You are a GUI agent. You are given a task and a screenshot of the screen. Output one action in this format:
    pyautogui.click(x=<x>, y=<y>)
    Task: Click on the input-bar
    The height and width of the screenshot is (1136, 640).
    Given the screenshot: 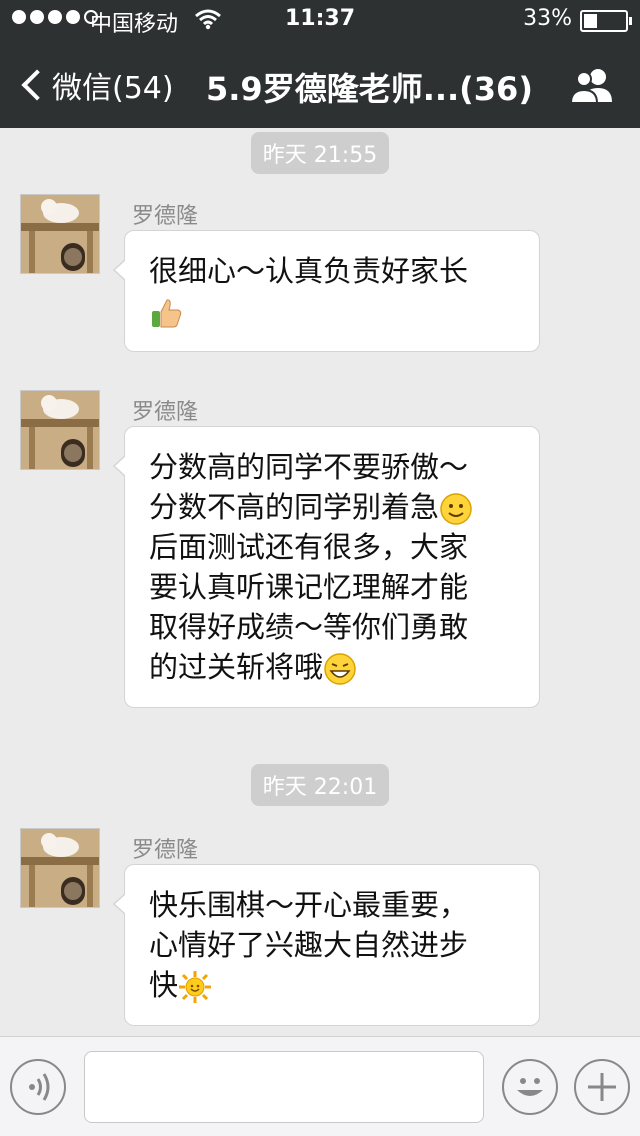 What is the action you would take?
    pyautogui.click(x=320, y=1086)
    